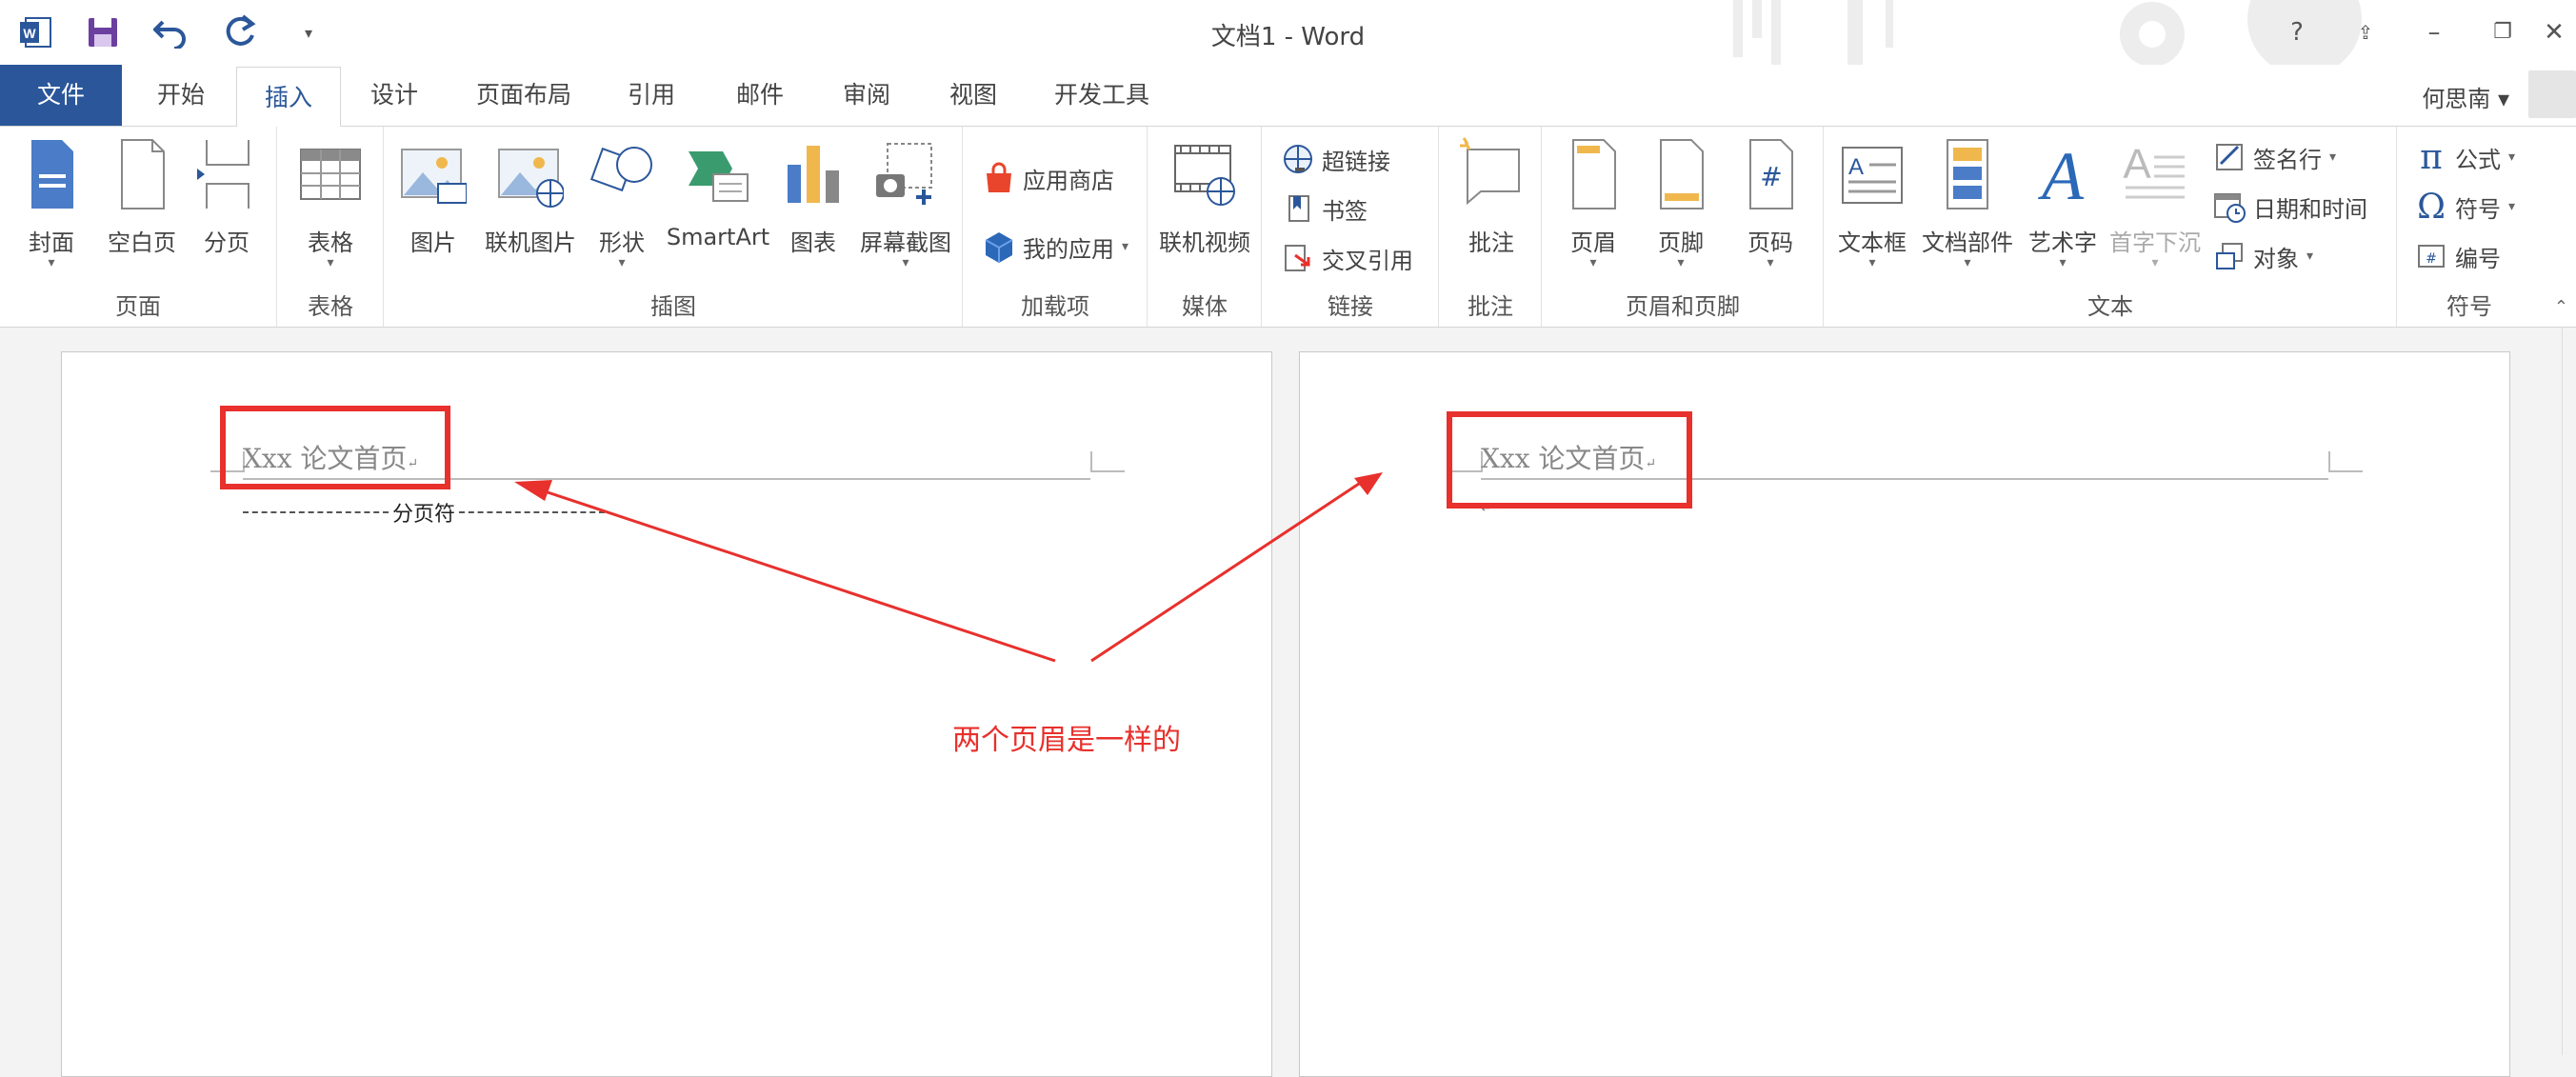 Image resolution: width=2576 pixels, height=1077 pixels. Describe the element at coordinates (330, 174) in the screenshot. I see `table-icon` at that location.